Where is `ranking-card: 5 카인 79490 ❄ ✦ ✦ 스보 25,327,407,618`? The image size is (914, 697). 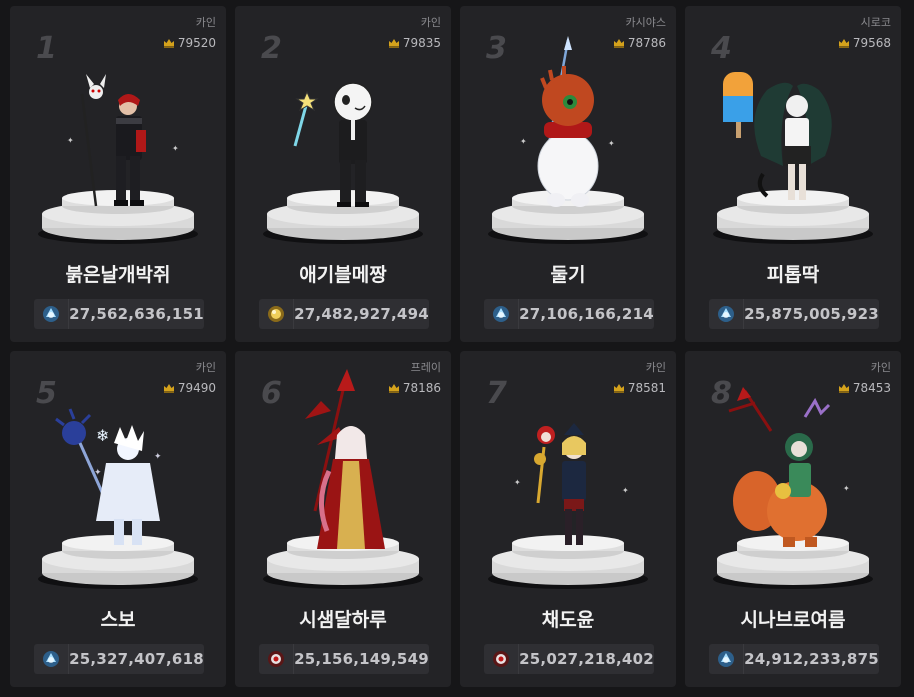
ranking-card: 5 카인 79490 ❄ ✦ ✦ 스보 25,327,407,618 is located at coordinates (118, 519).